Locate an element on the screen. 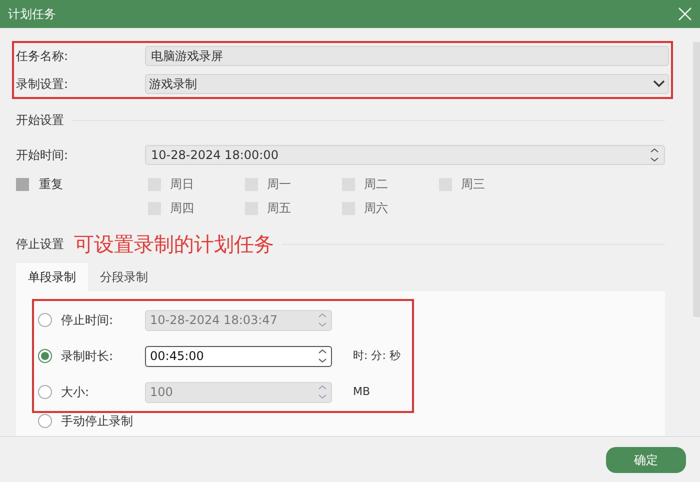 This screenshot has width=700, height=482. start-time-field: 10-28-2024 18:00:00 is located at coordinates (405, 155).